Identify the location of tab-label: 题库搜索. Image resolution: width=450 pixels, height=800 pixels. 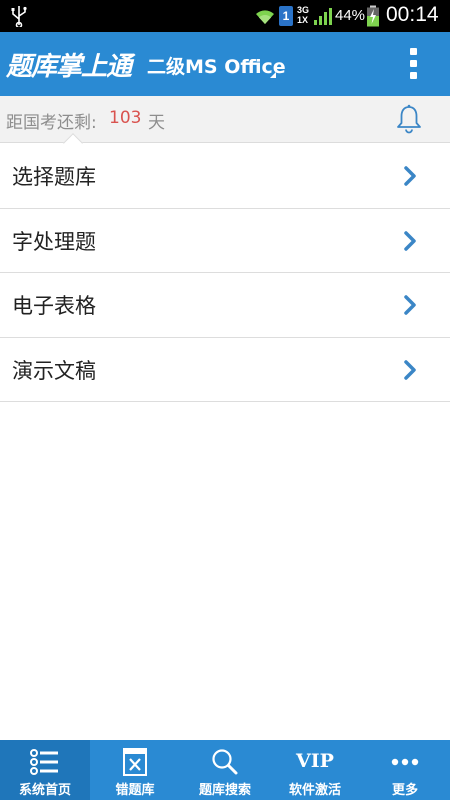
(224, 790).